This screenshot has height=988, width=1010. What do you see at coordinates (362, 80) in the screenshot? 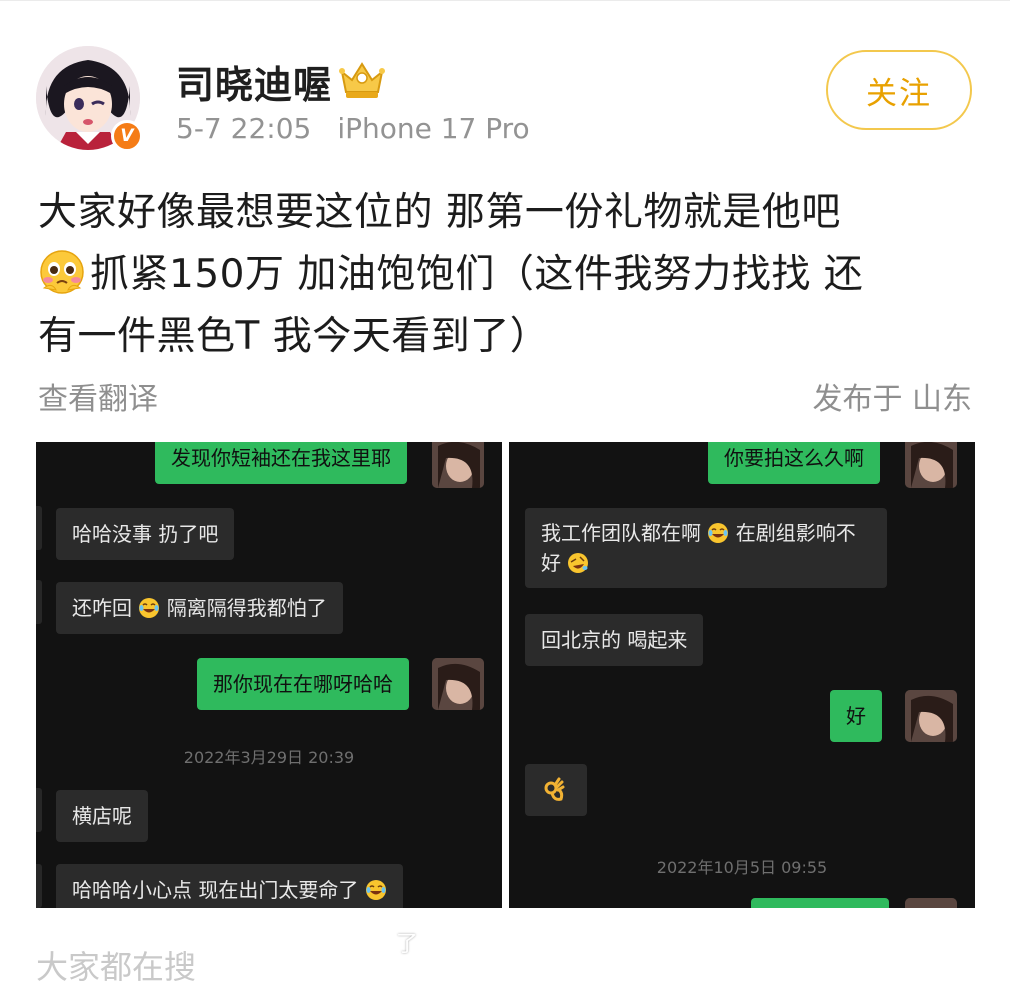
I see `crown-badge-icon` at bounding box center [362, 80].